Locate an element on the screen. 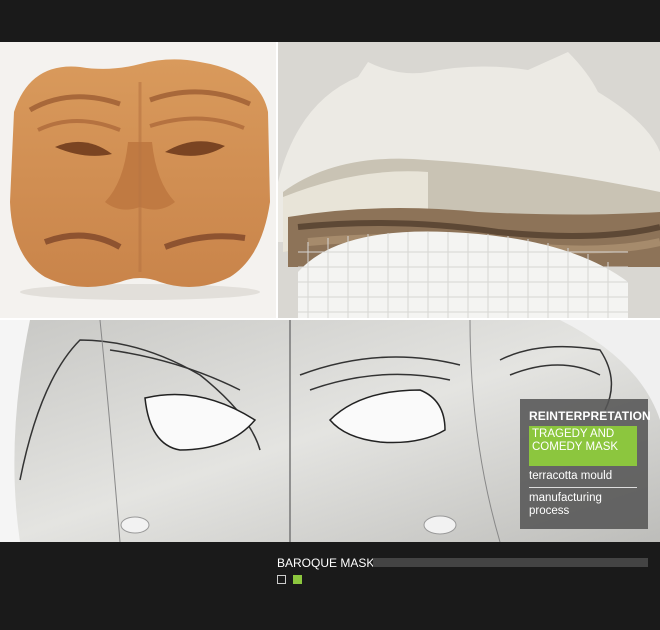 The width and height of the screenshot is (660, 630). tragedy-comedy-mask-item: TRAGEDY AND COMEDY MASK is located at coordinates (583, 446).